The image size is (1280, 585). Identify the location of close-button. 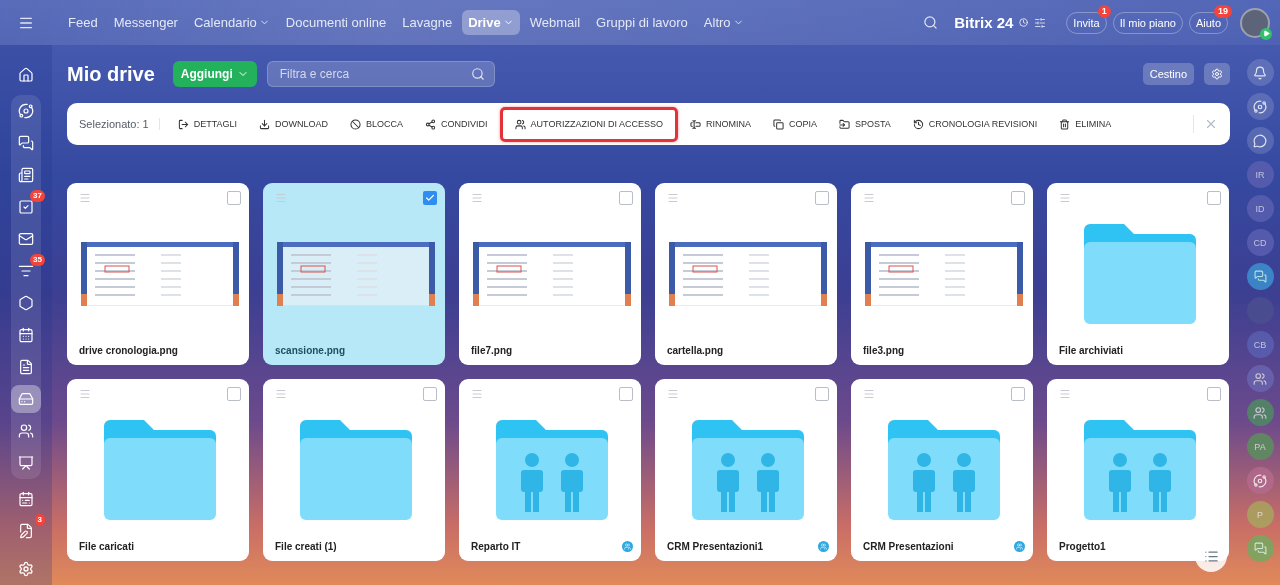
(1205, 124).